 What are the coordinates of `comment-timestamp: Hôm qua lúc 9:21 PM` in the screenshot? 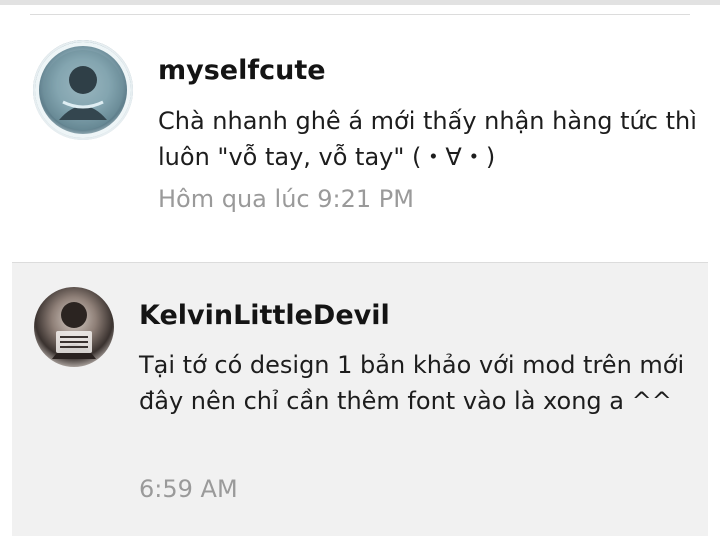 It's located at (286, 199).